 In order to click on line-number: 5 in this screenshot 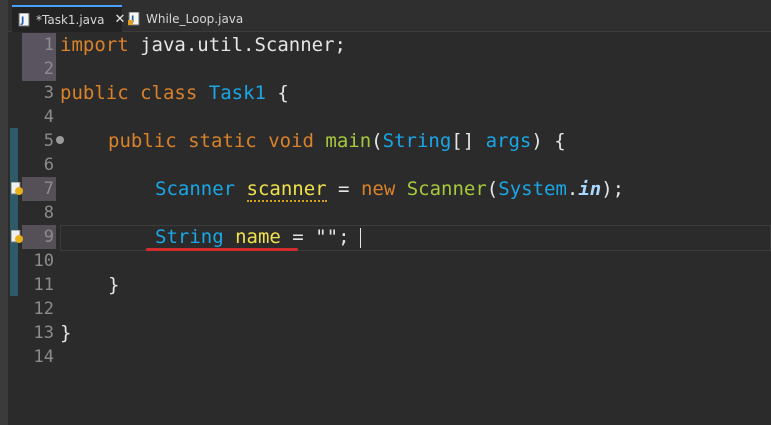, I will do `click(48, 141)`.